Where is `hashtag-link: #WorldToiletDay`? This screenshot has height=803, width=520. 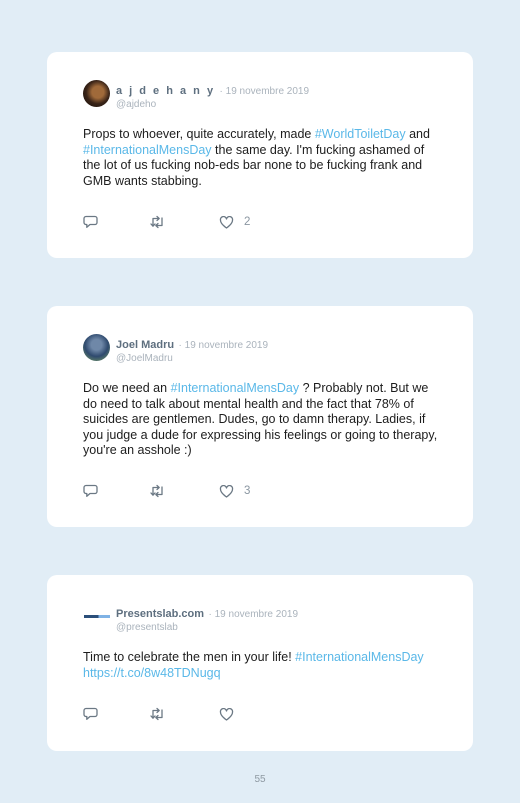
hashtag-link: #WorldToiletDay is located at coordinates (360, 134).